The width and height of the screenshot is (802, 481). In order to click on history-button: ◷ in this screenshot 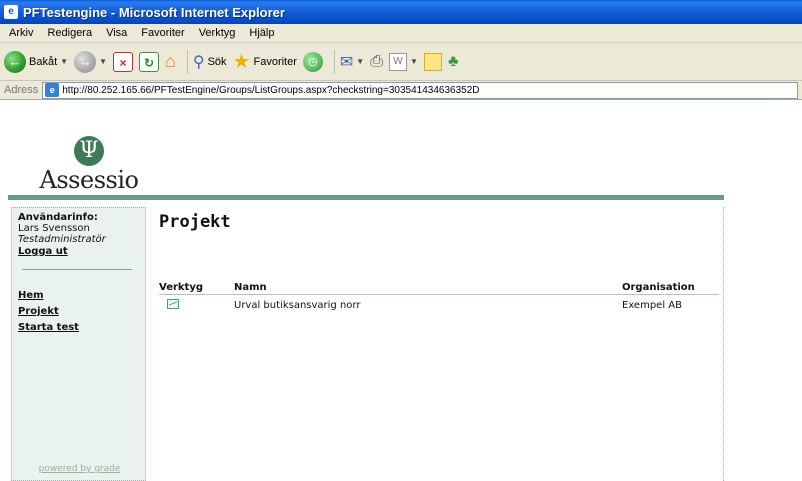, I will do `click(312, 61)`.